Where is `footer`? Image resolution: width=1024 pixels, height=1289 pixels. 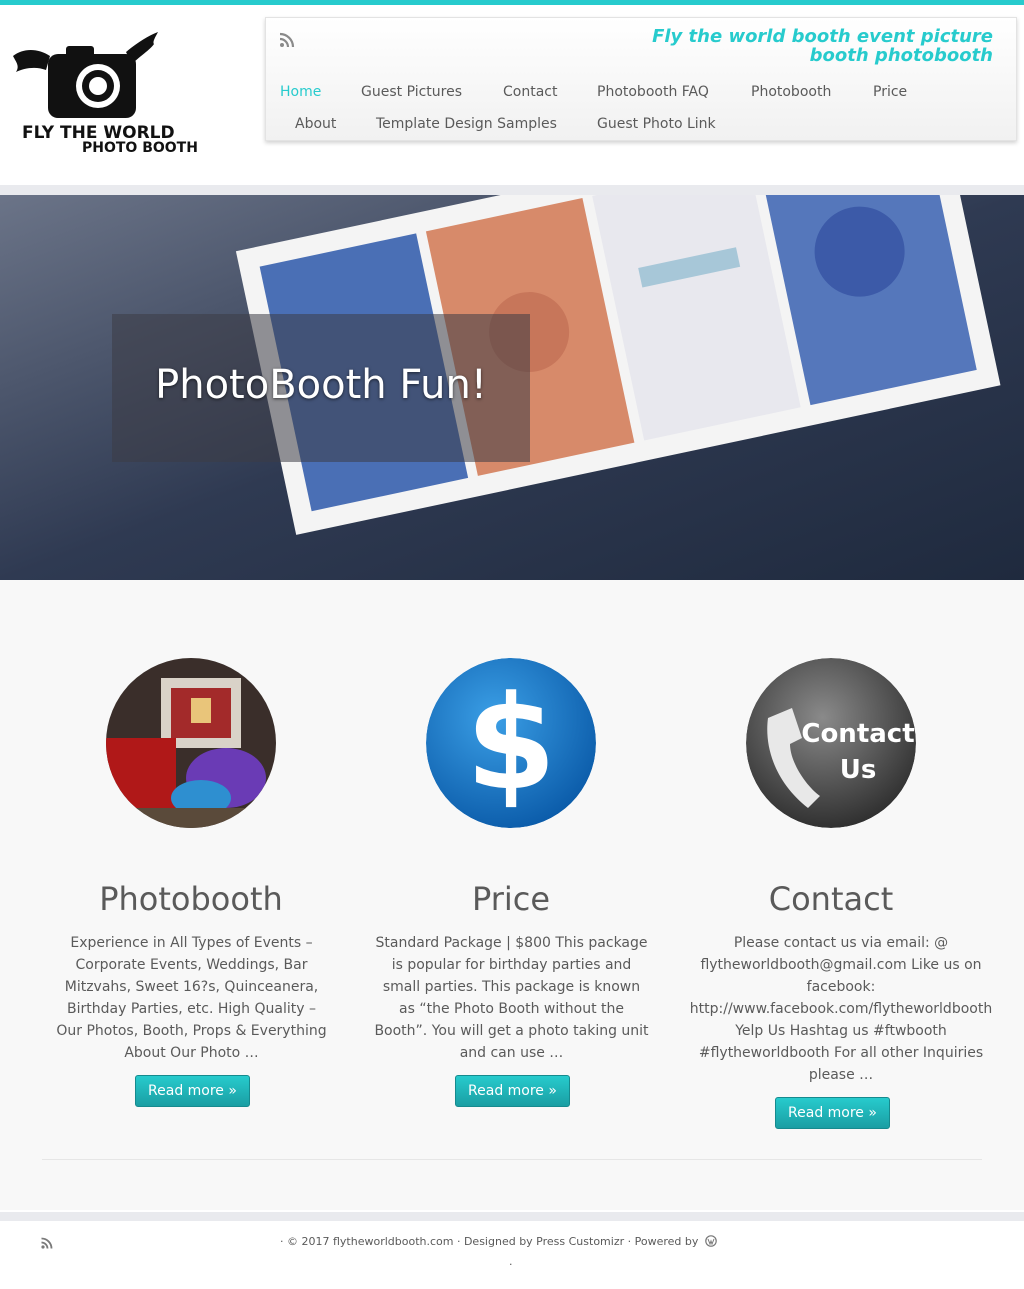 footer is located at coordinates (512, 1255).